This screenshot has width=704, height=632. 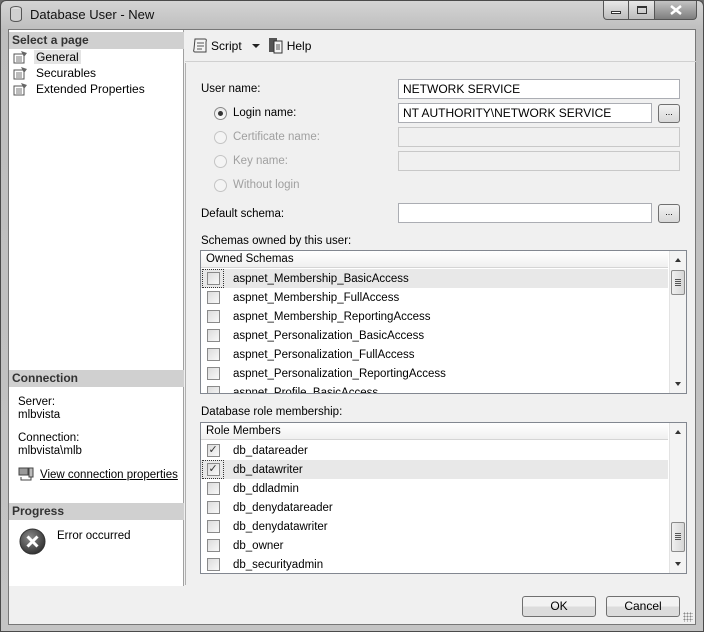 I want to click on list-item: db_securityadmin, so click(x=434, y=564).